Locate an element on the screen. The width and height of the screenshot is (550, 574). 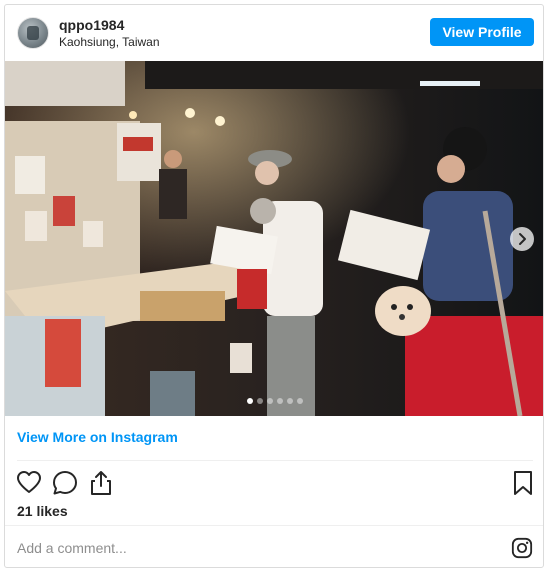
heart-icon is located at coordinates (29, 483).